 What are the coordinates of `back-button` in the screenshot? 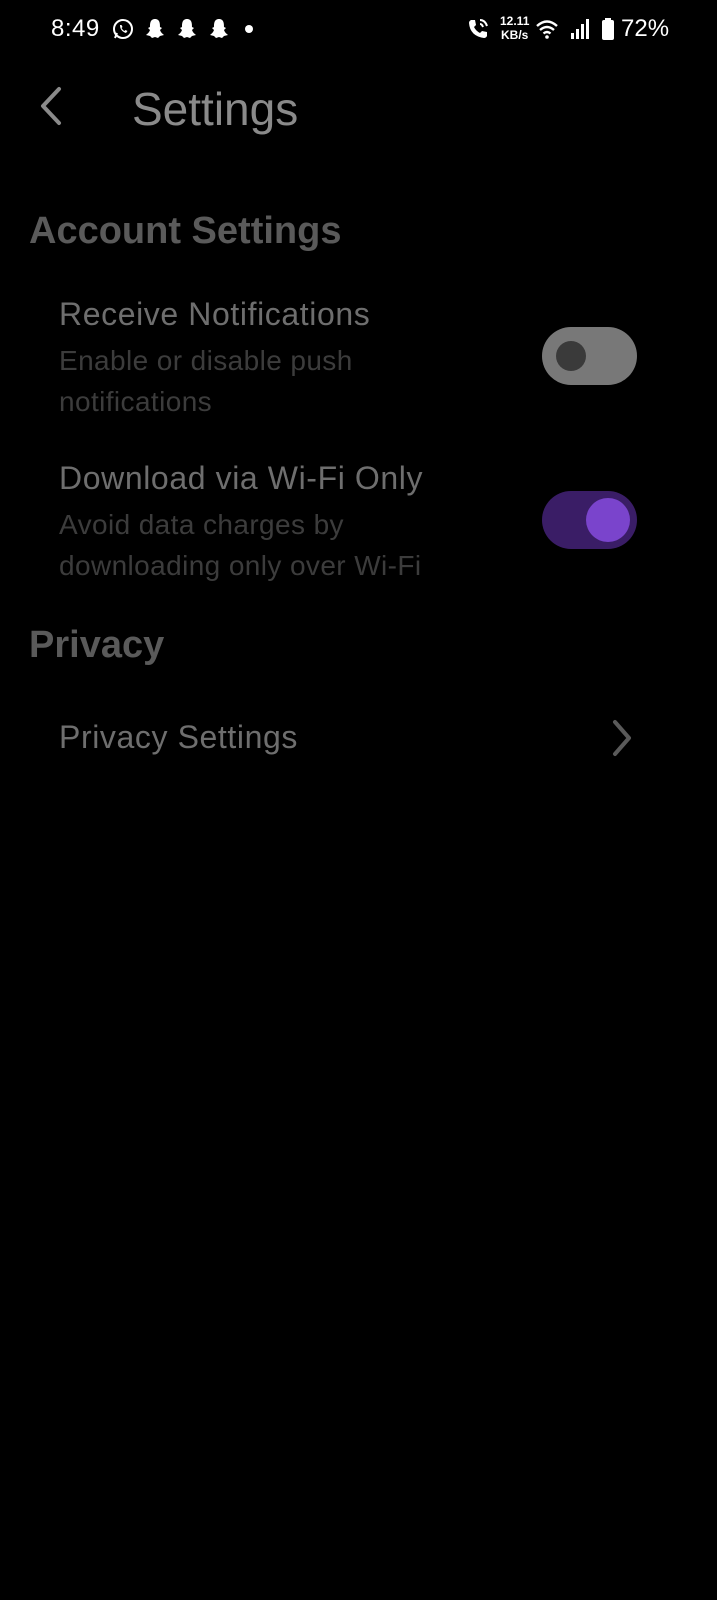 It's located at (52, 106).